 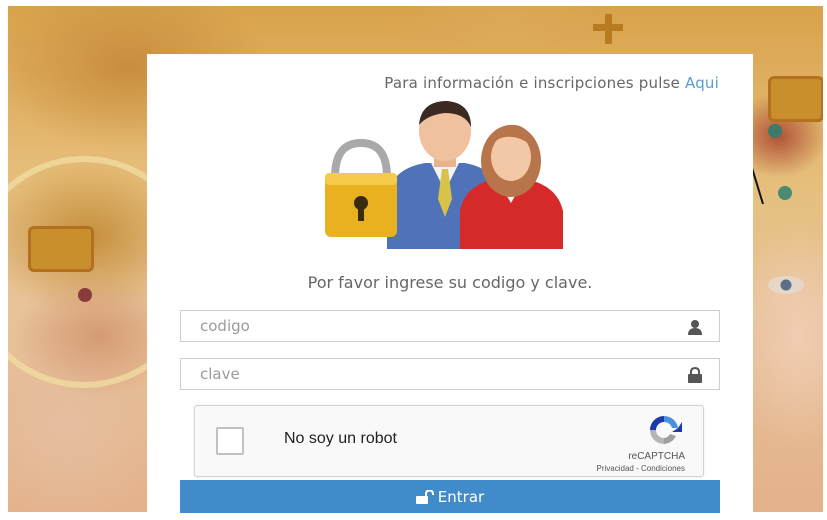 I want to click on clave-field, so click(x=450, y=374).